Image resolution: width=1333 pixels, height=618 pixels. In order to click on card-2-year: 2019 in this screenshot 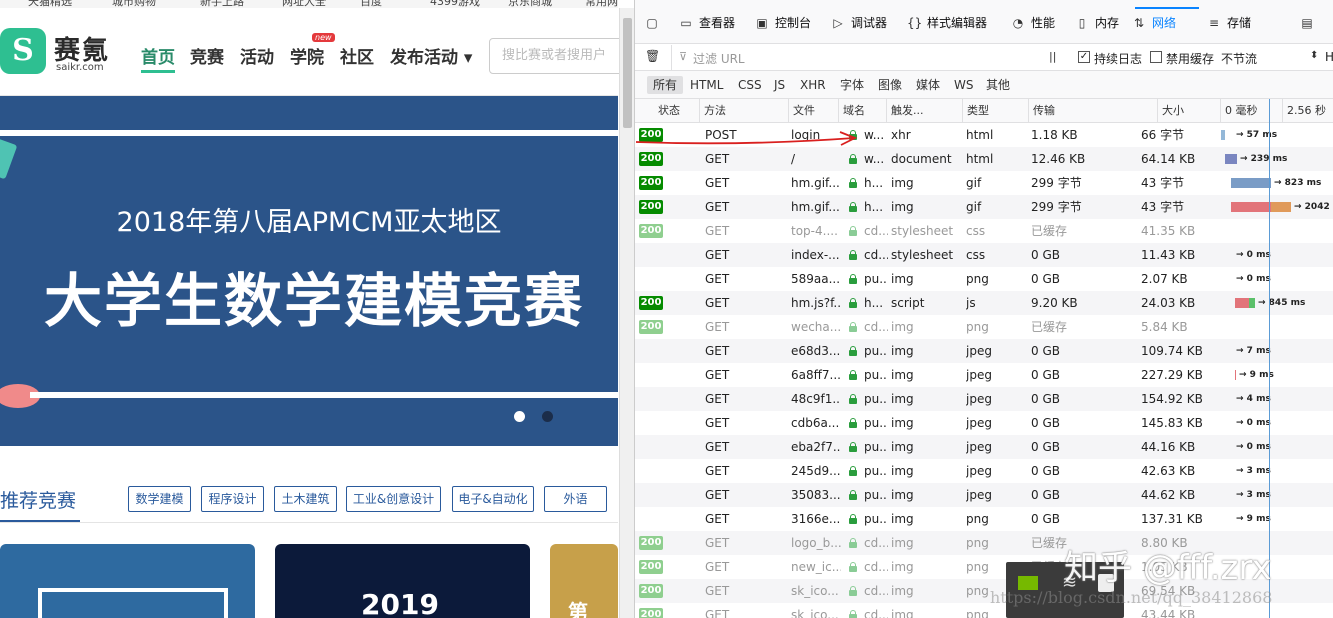, I will do `click(400, 603)`.